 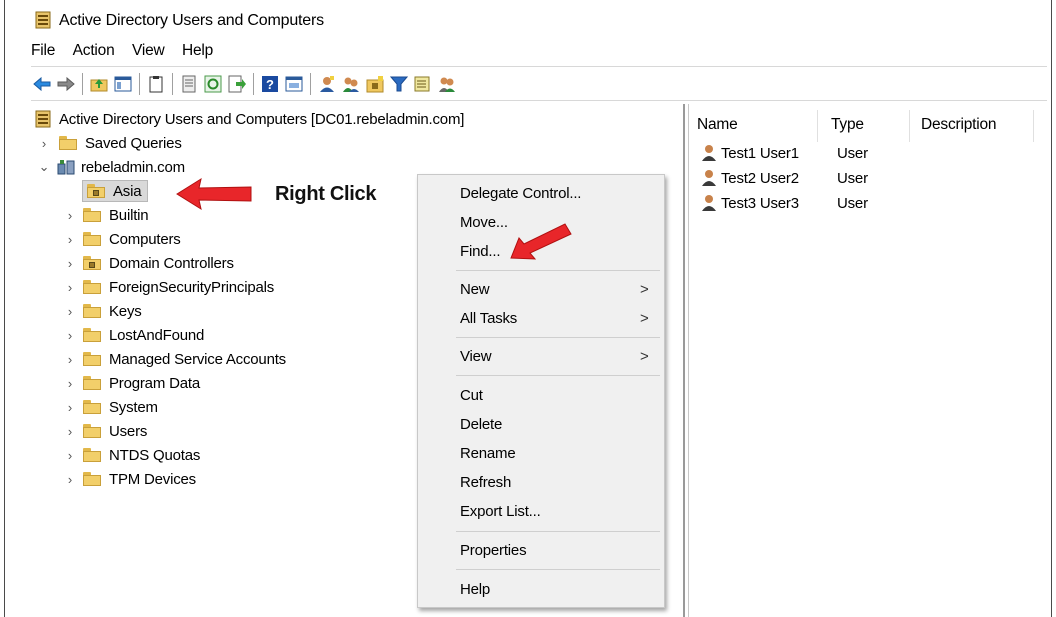 What do you see at coordinates (94, 51) in the screenshot?
I see `menu-action: Action` at bounding box center [94, 51].